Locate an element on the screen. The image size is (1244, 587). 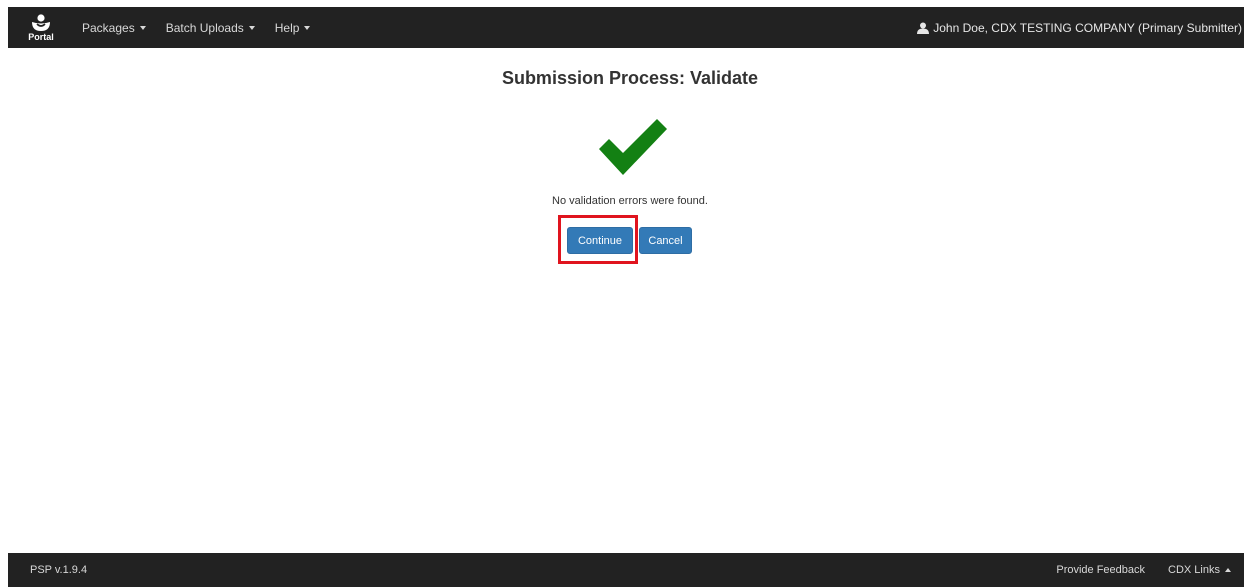
provide-feedback-link: Provide Feedback is located at coordinates (1100, 570).